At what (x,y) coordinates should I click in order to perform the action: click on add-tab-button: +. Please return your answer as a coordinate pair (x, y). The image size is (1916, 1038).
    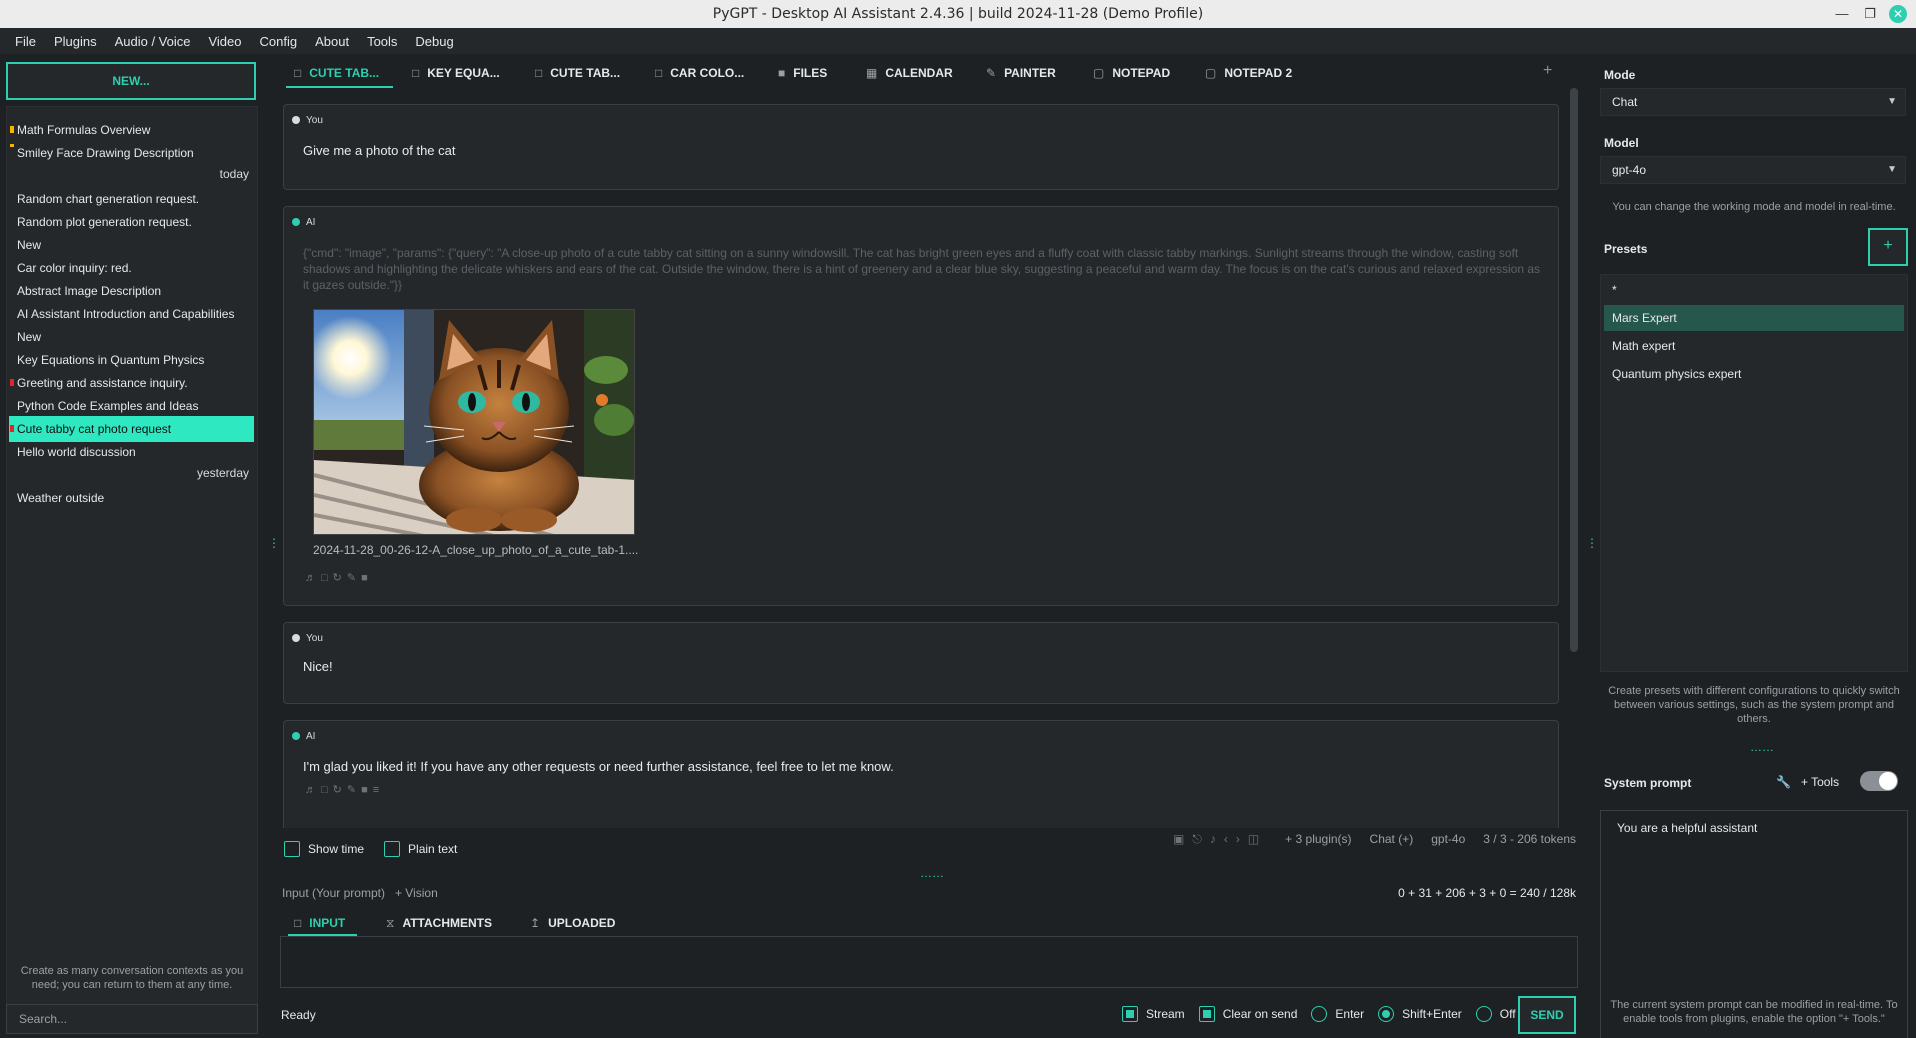
    Looking at the image, I should click on (1547, 71).